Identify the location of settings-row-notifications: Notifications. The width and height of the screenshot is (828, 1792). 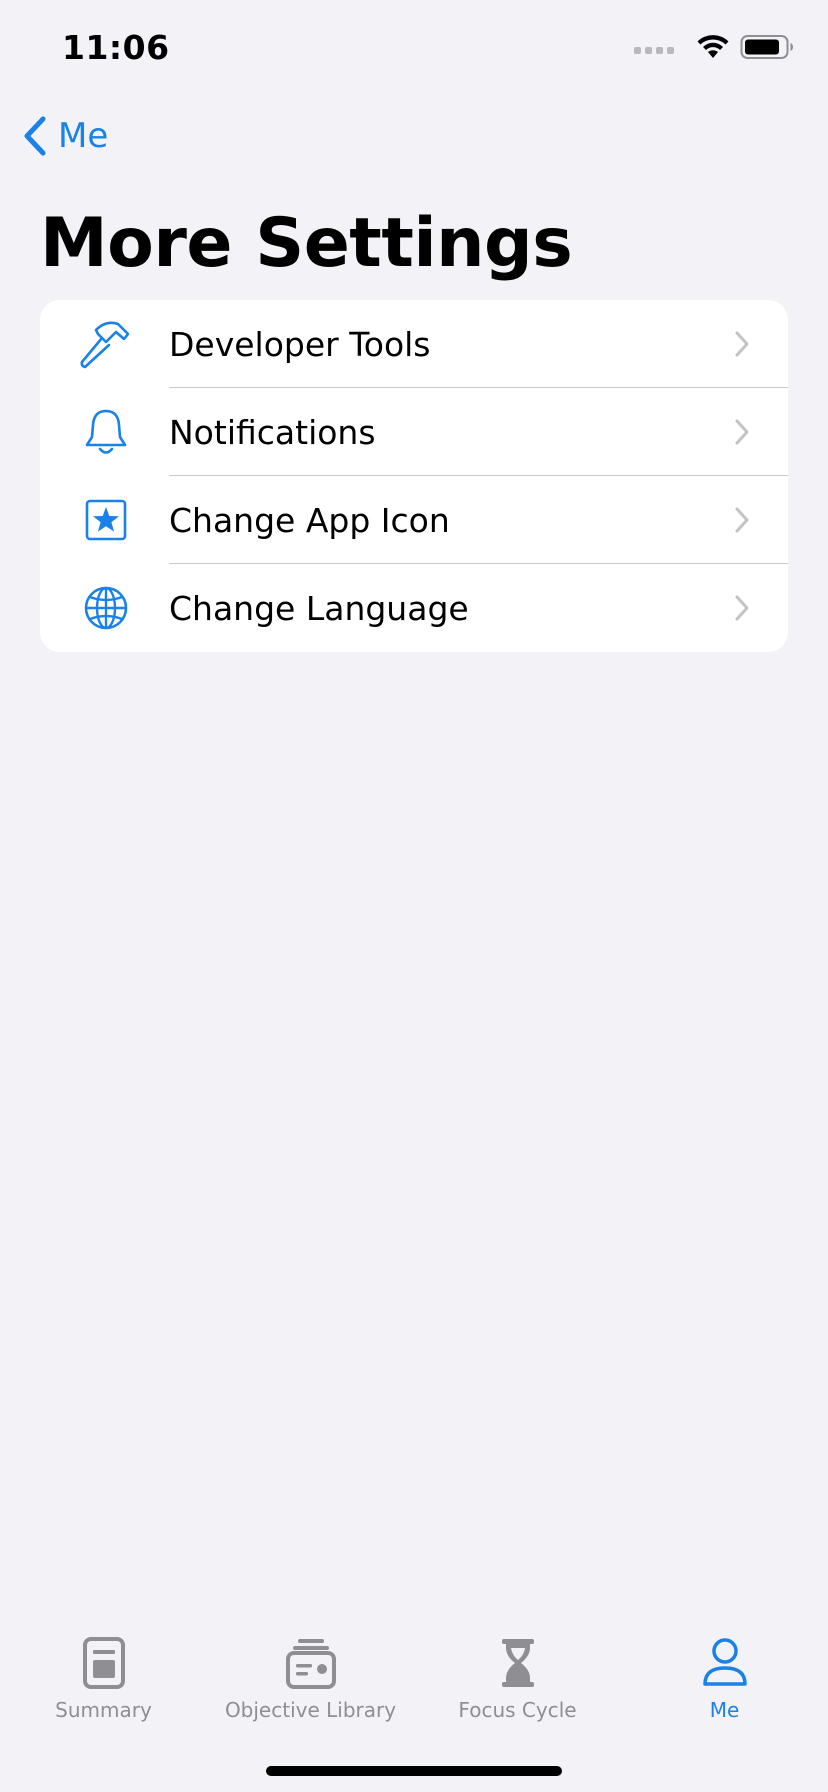
(414, 432).